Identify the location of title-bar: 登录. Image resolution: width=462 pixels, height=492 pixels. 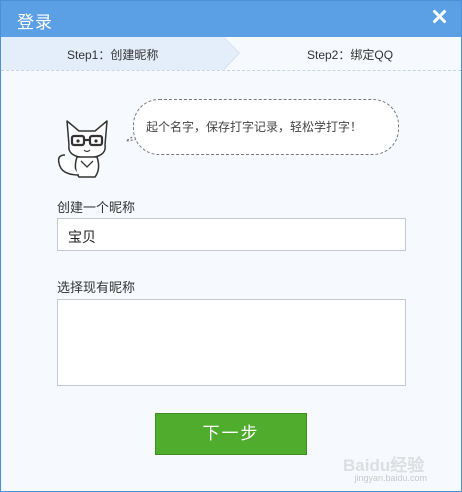
(231, 19).